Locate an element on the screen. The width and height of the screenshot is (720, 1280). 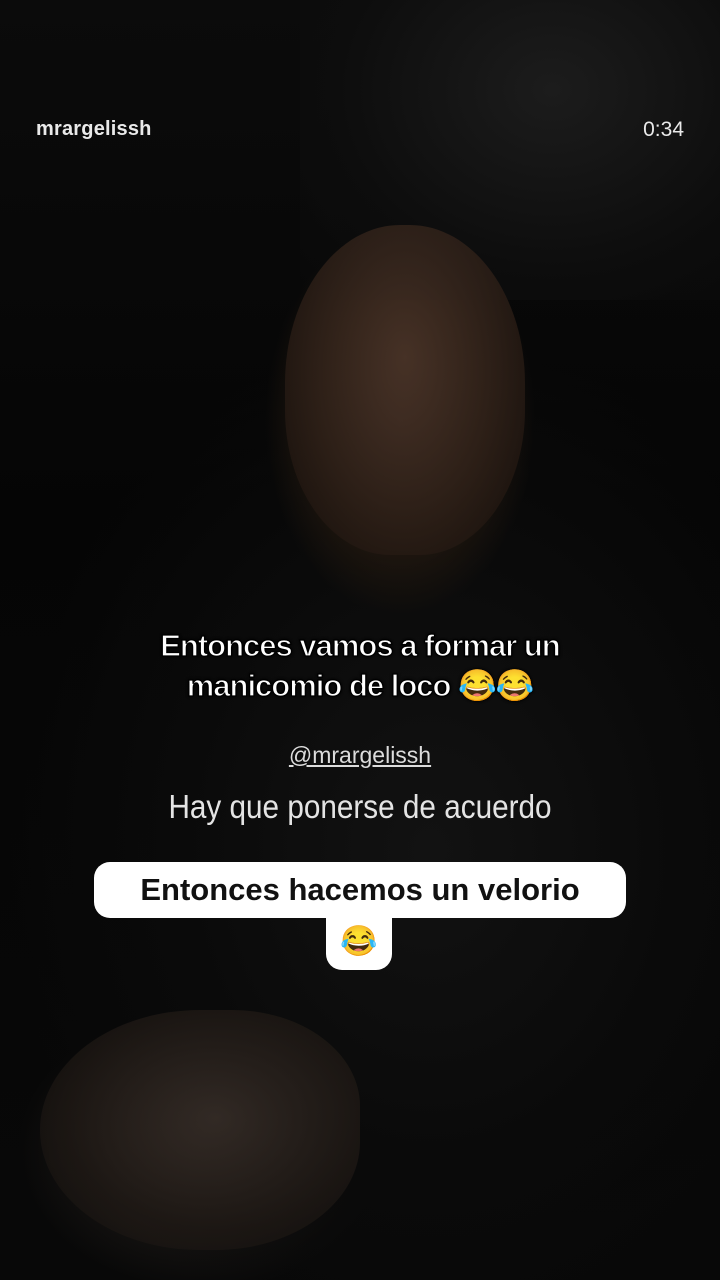
laughing-emoji-icon: 😂 is located at coordinates (359, 941).